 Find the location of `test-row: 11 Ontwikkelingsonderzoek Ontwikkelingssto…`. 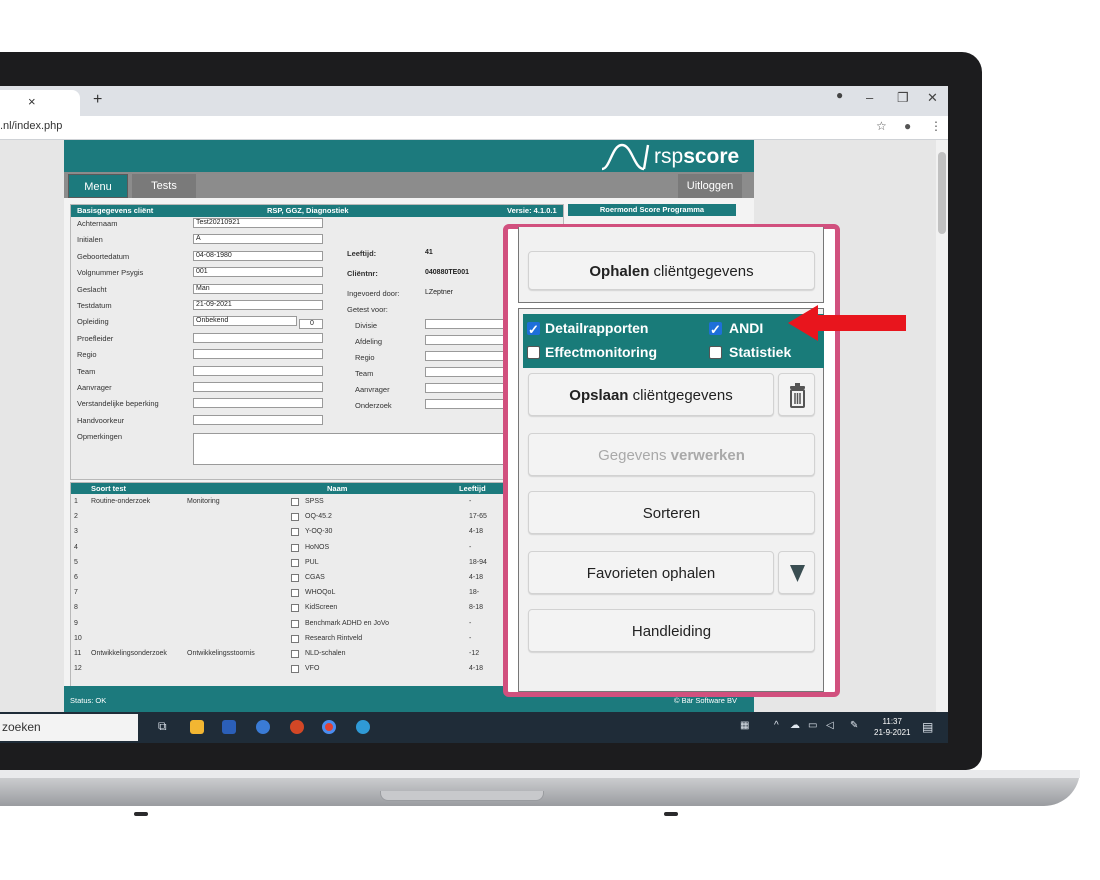

test-row: 11 Ontwikkelingsonderzoek Ontwikkelingssto… is located at coordinates (317, 655).